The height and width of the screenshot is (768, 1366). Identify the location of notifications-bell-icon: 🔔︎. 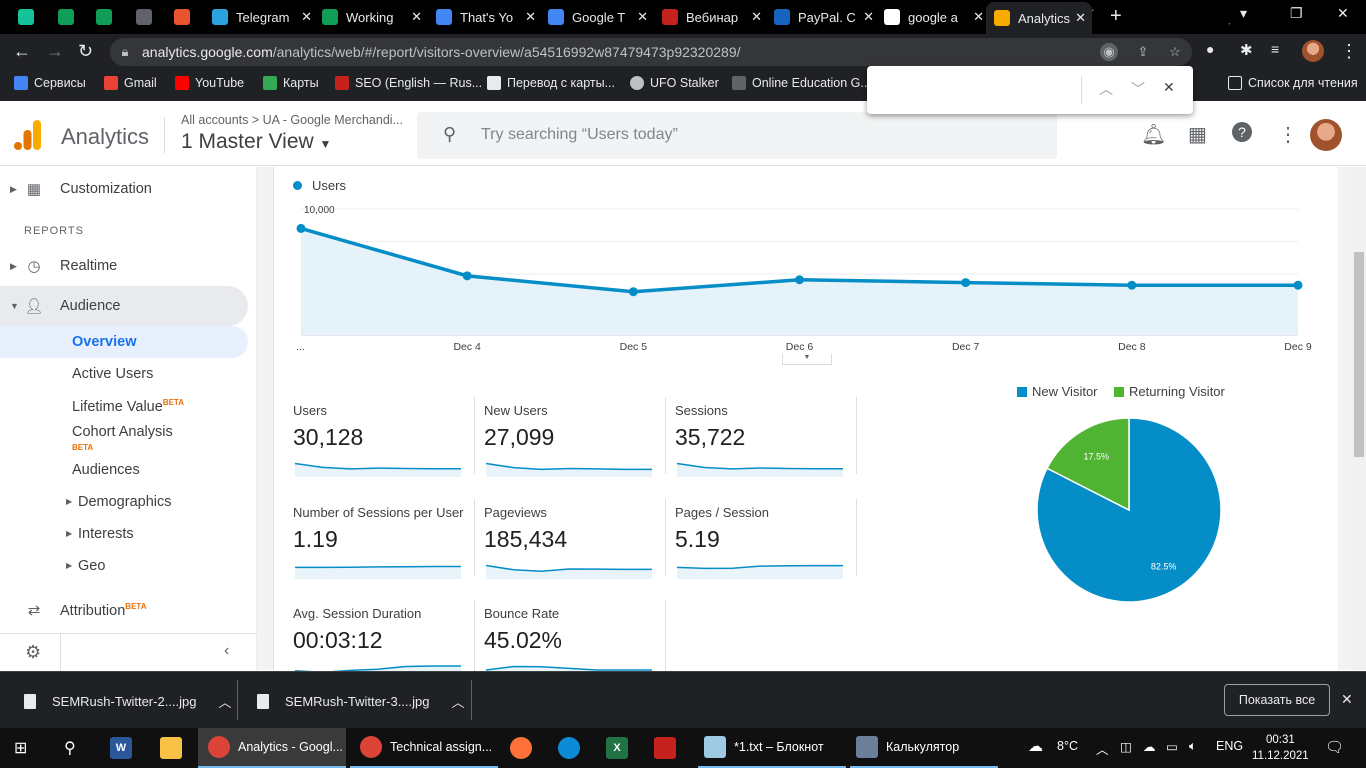
(1153, 134).